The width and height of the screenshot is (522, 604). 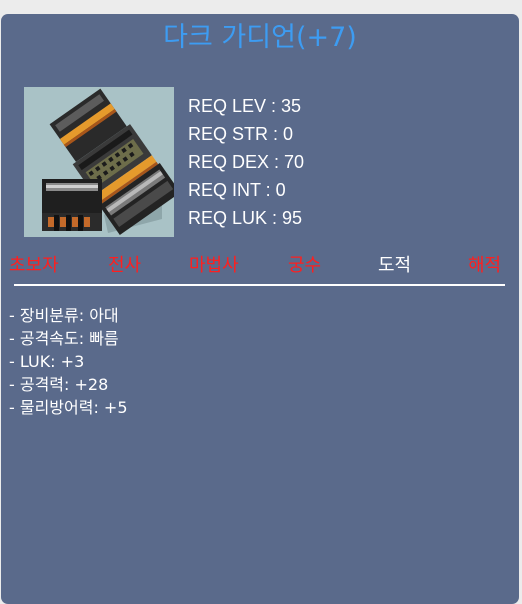 What do you see at coordinates (485, 265) in the screenshot?
I see `job-pirate: 해적` at bounding box center [485, 265].